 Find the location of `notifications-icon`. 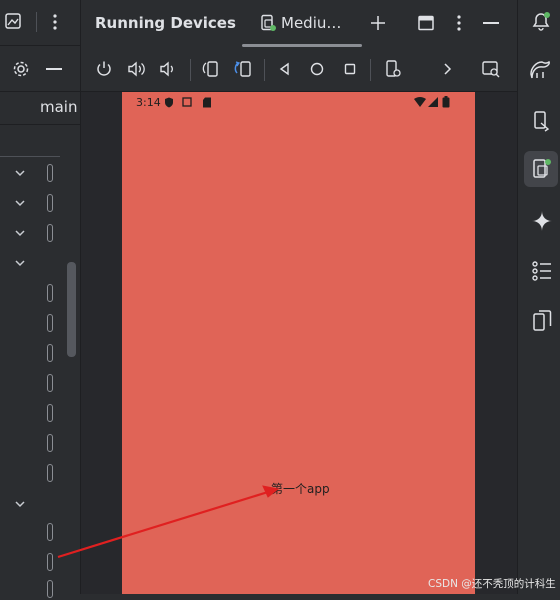

notifications-icon is located at coordinates (541, 21).